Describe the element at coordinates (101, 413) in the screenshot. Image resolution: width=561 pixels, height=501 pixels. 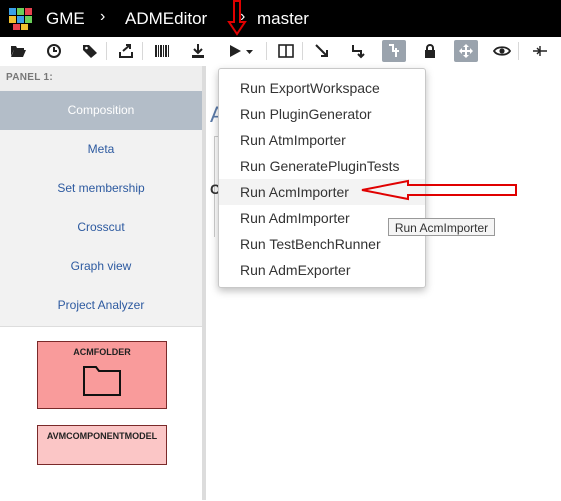
I see `part-browser: ACMFOLDER AVMCOMPONENTMODEL` at that location.